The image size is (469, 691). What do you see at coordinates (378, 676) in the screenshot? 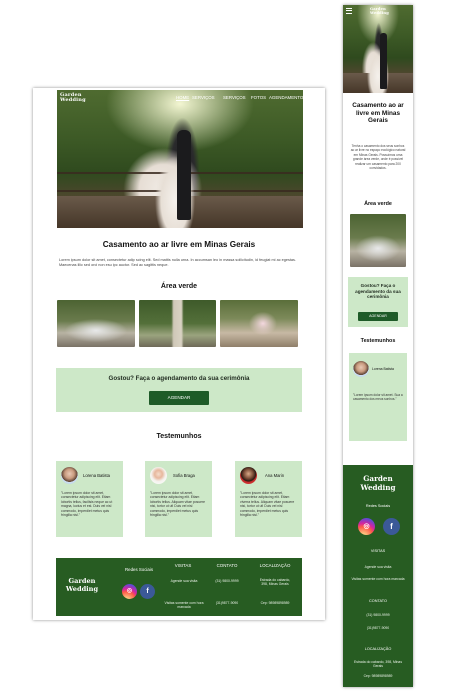
I see `mobile-footer-cep: Cep: 98989898989` at bounding box center [378, 676].